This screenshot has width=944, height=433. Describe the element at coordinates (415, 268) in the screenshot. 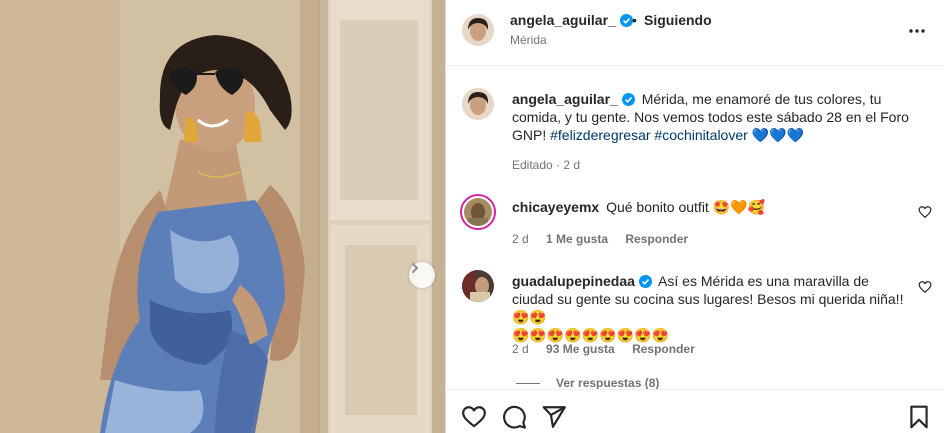

I see `chevron-right-icon` at that location.